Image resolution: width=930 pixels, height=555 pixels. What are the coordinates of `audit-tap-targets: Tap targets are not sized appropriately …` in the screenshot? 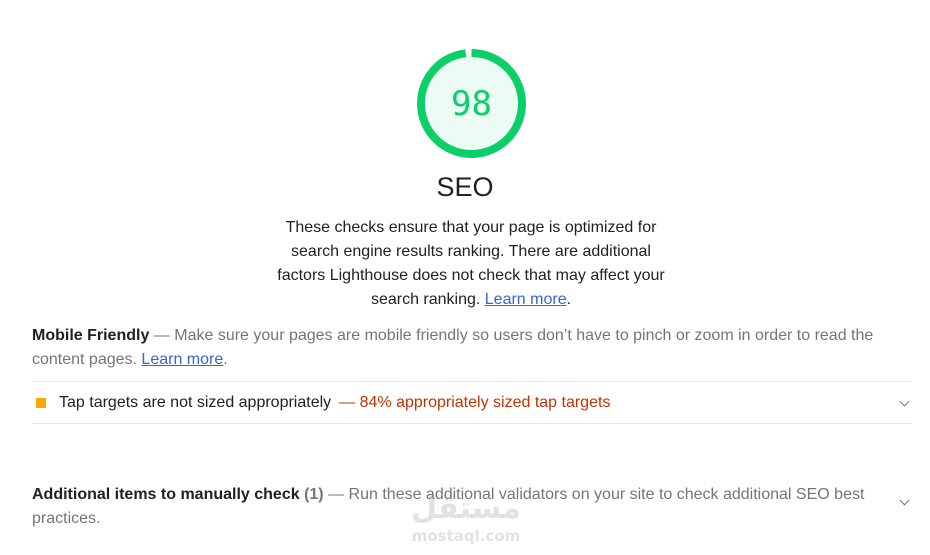 It's located at (472, 402).